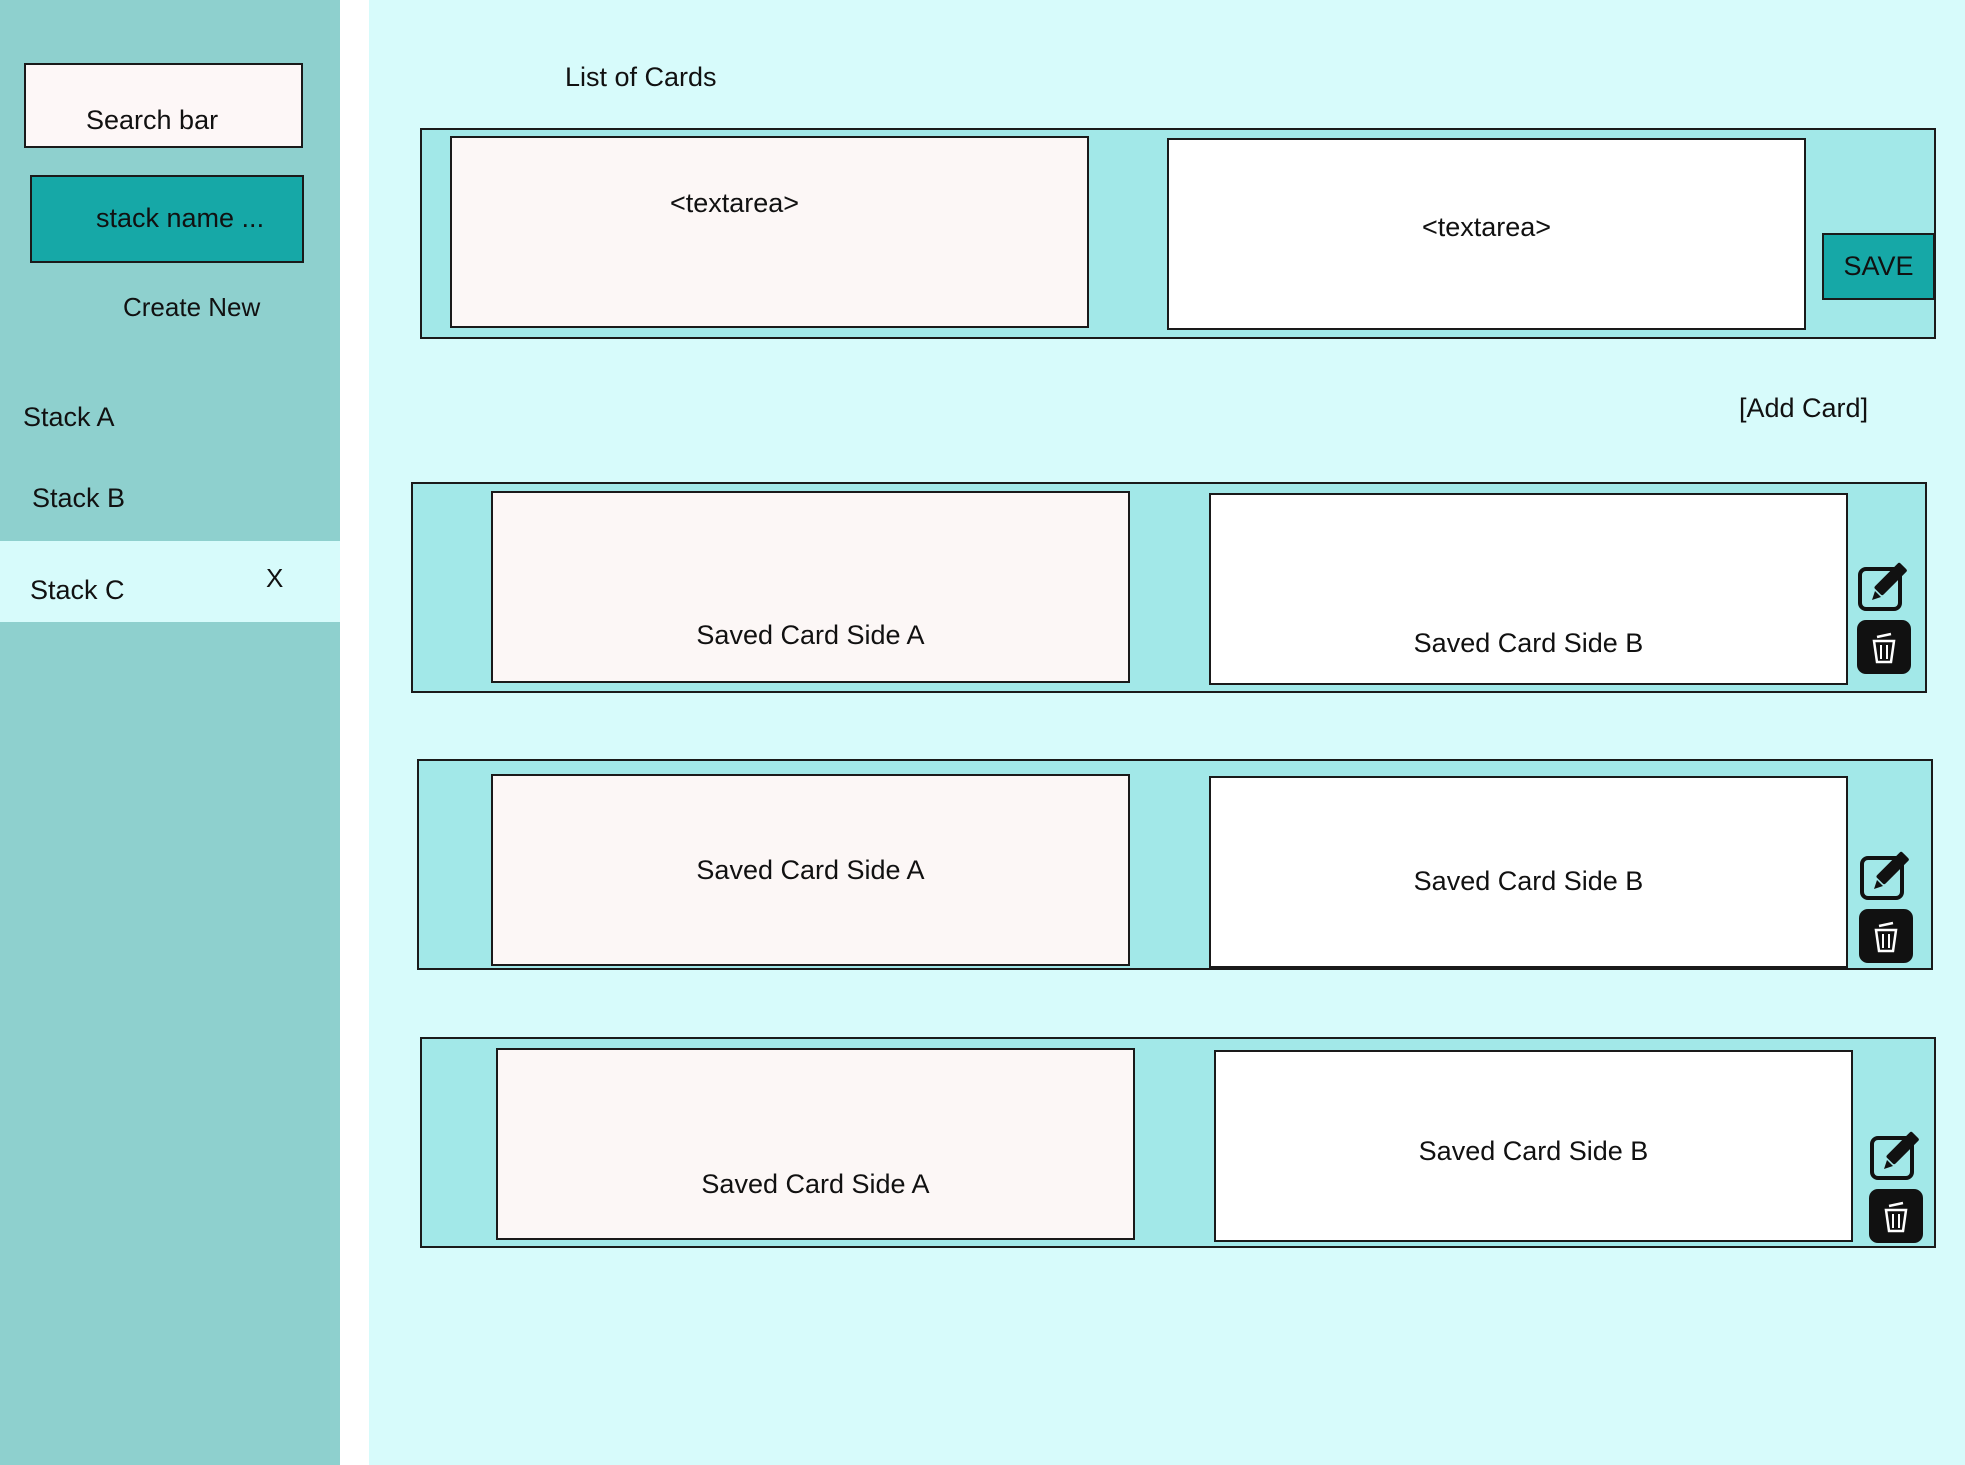 This screenshot has height=1465, width=1965. Describe the element at coordinates (78, 498) in the screenshot. I see `sidebar-item-stack-b: Stack B` at that location.